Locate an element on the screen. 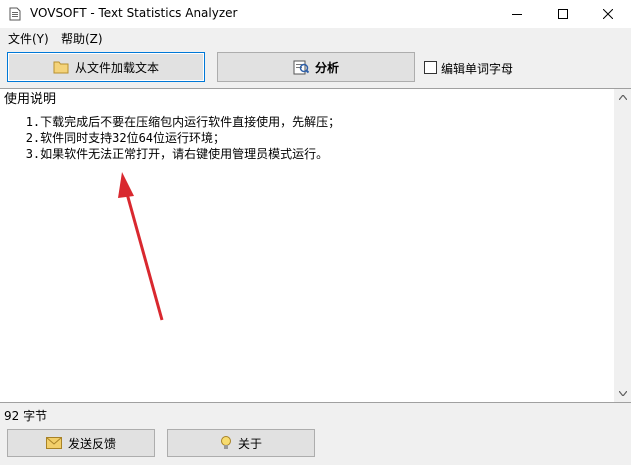  envelope-icon is located at coordinates (53, 443).